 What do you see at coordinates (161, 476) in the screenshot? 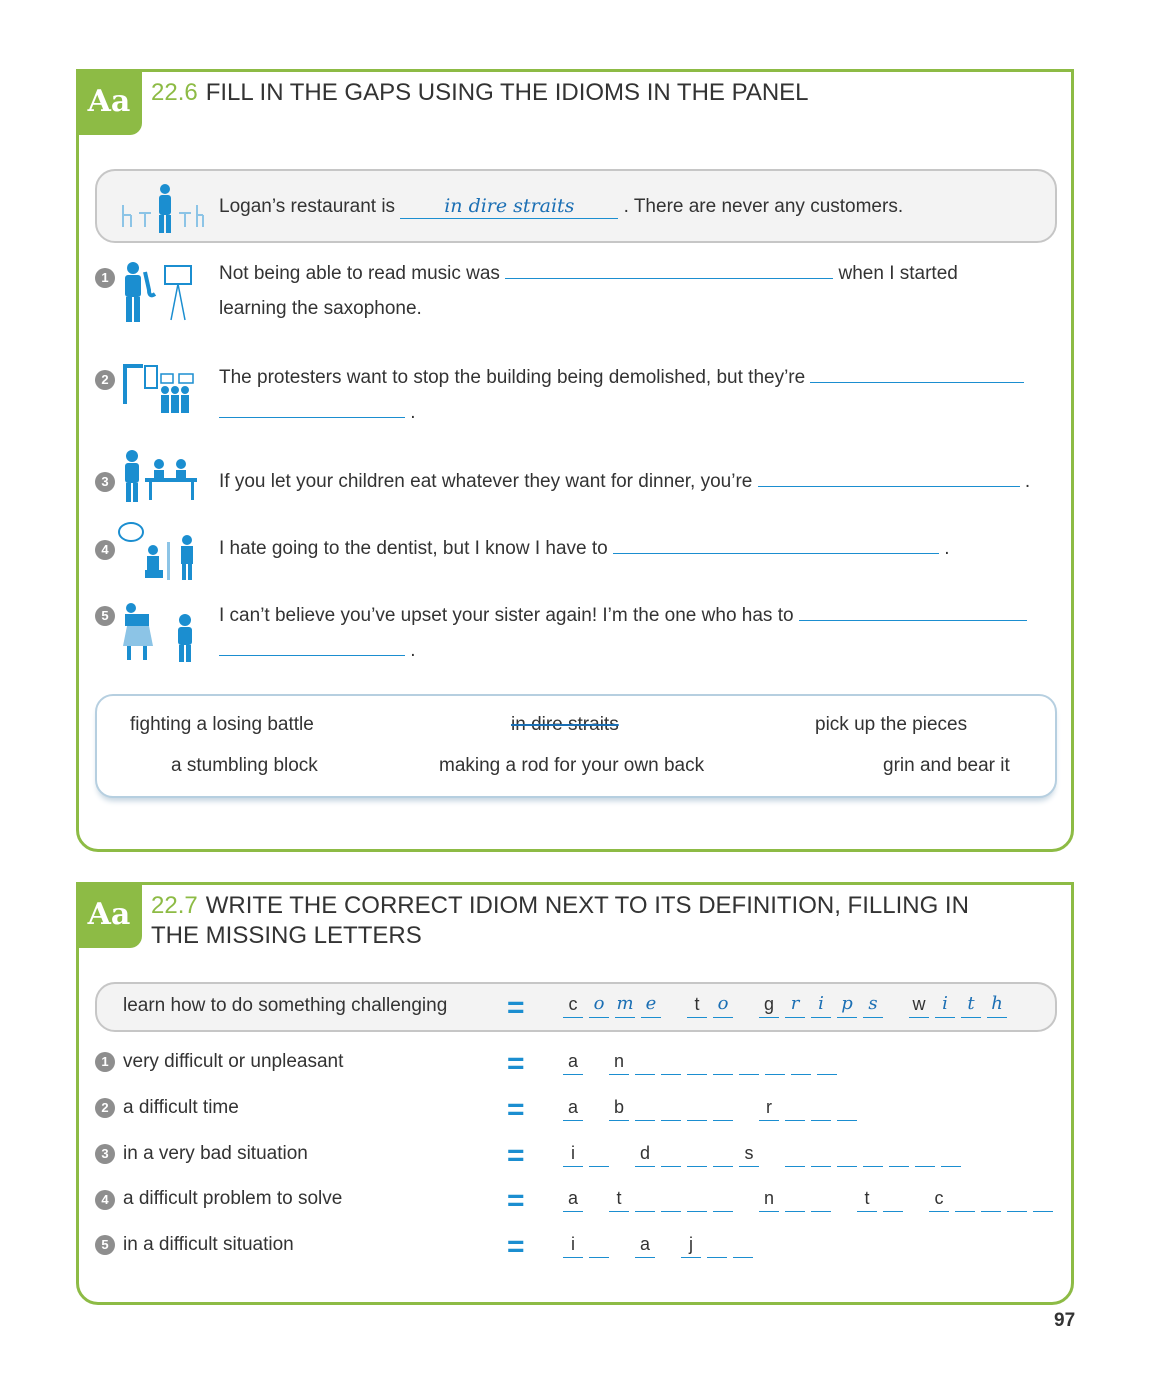
I see `family-dinner-icon` at bounding box center [161, 476].